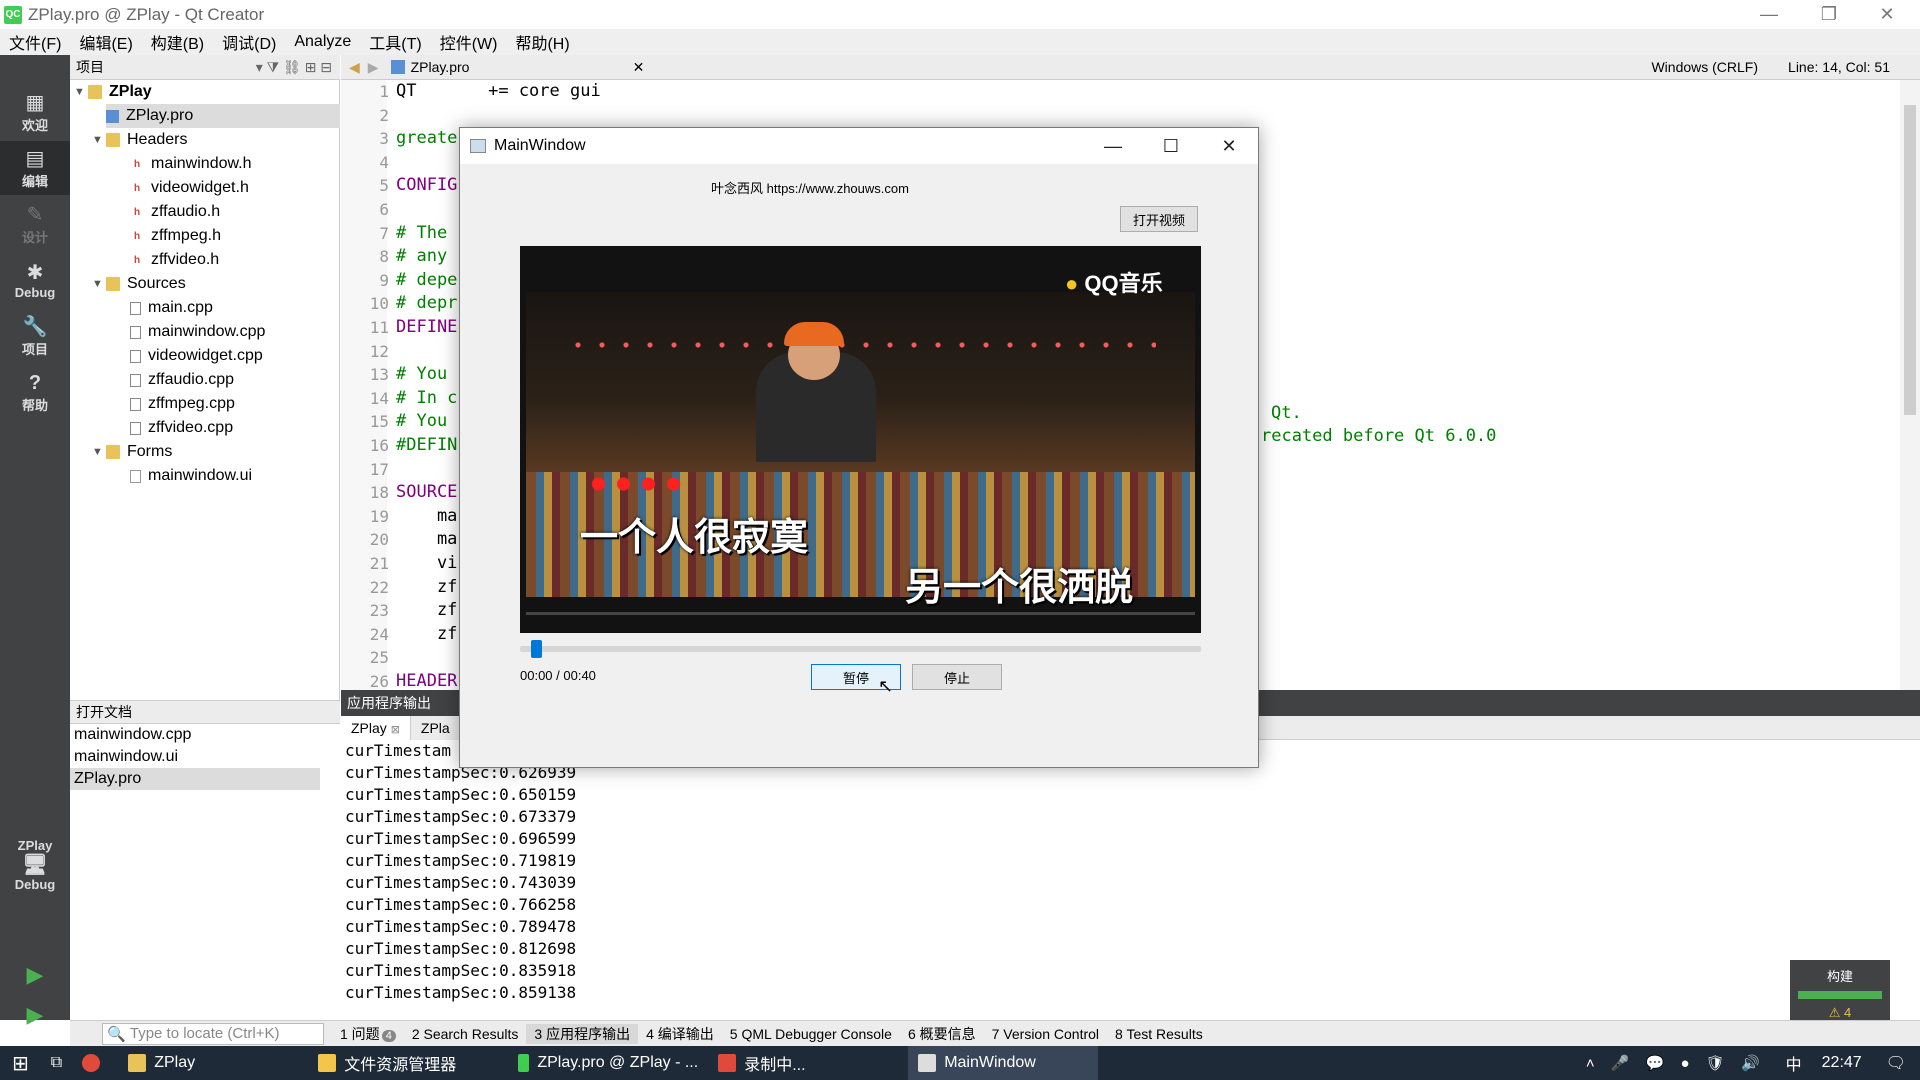 Image resolution: width=1920 pixels, height=1080 pixels. Describe the element at coordinates (1676, 1063) in the screenshot. I see `system-tray: ˄ 🎤 💬 ● 🛡 🔊` at that location.